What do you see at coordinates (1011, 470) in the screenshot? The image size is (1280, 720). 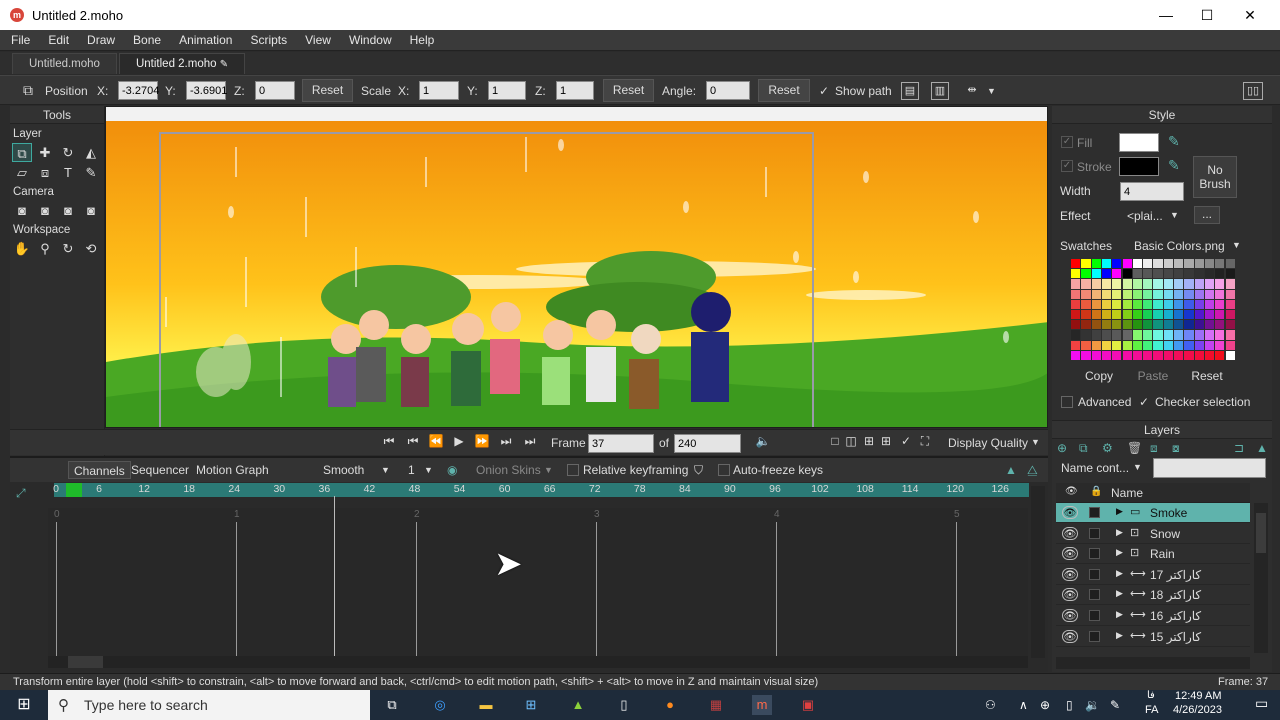 I see `zoom-in-icon: ▲` at bounding box center [1011, 470].